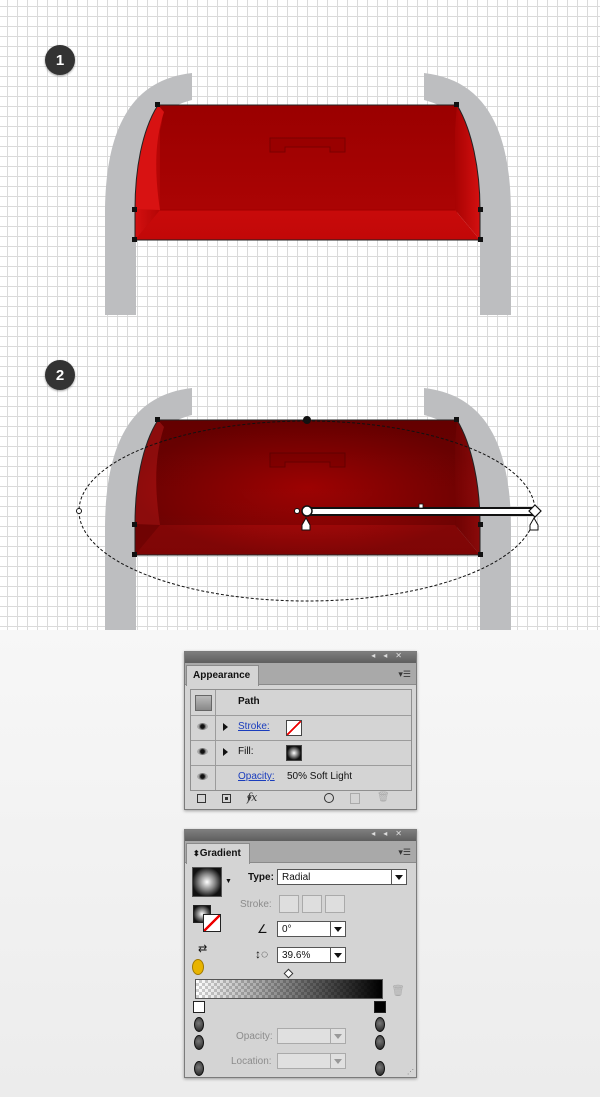 This screenshot has width=600, height=1097. I want to click on location-input, so click(304, 1061).